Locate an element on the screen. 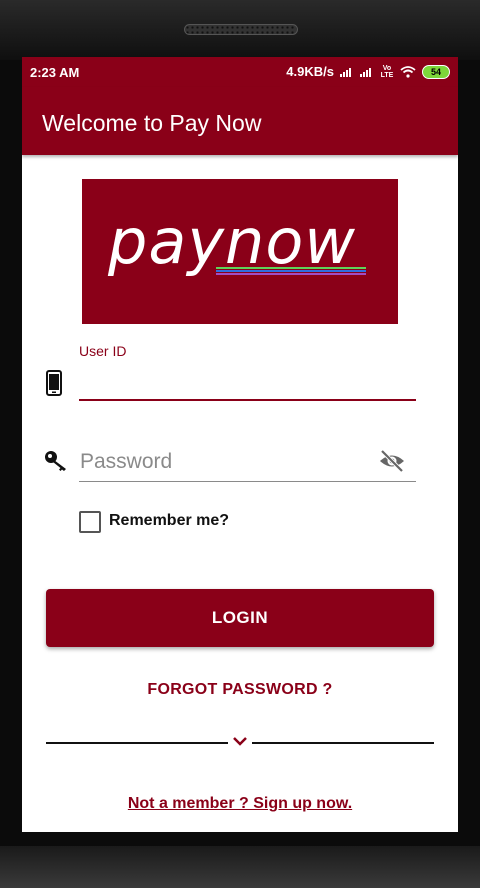  status-indicators: 4.9KB/s Vo LTE 54 is located at coordinates (368, 71).